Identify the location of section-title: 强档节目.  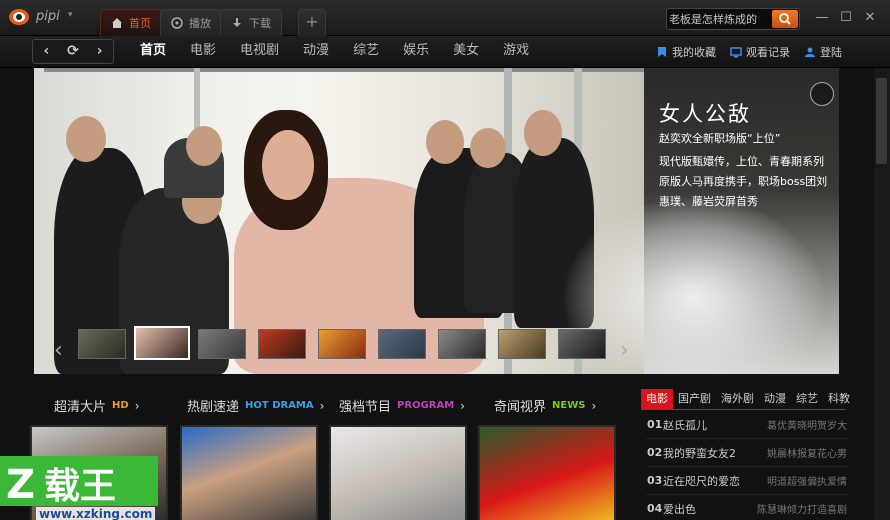
(365, 407).